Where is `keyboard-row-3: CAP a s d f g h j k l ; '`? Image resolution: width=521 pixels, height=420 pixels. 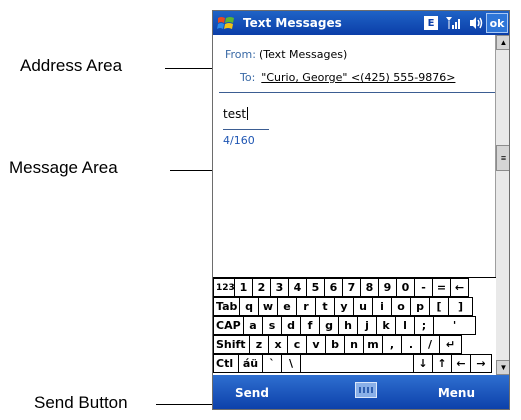
keyboard-row-3: CAP a s d f g h j k l ; ' is located at coordinates (344, 325).